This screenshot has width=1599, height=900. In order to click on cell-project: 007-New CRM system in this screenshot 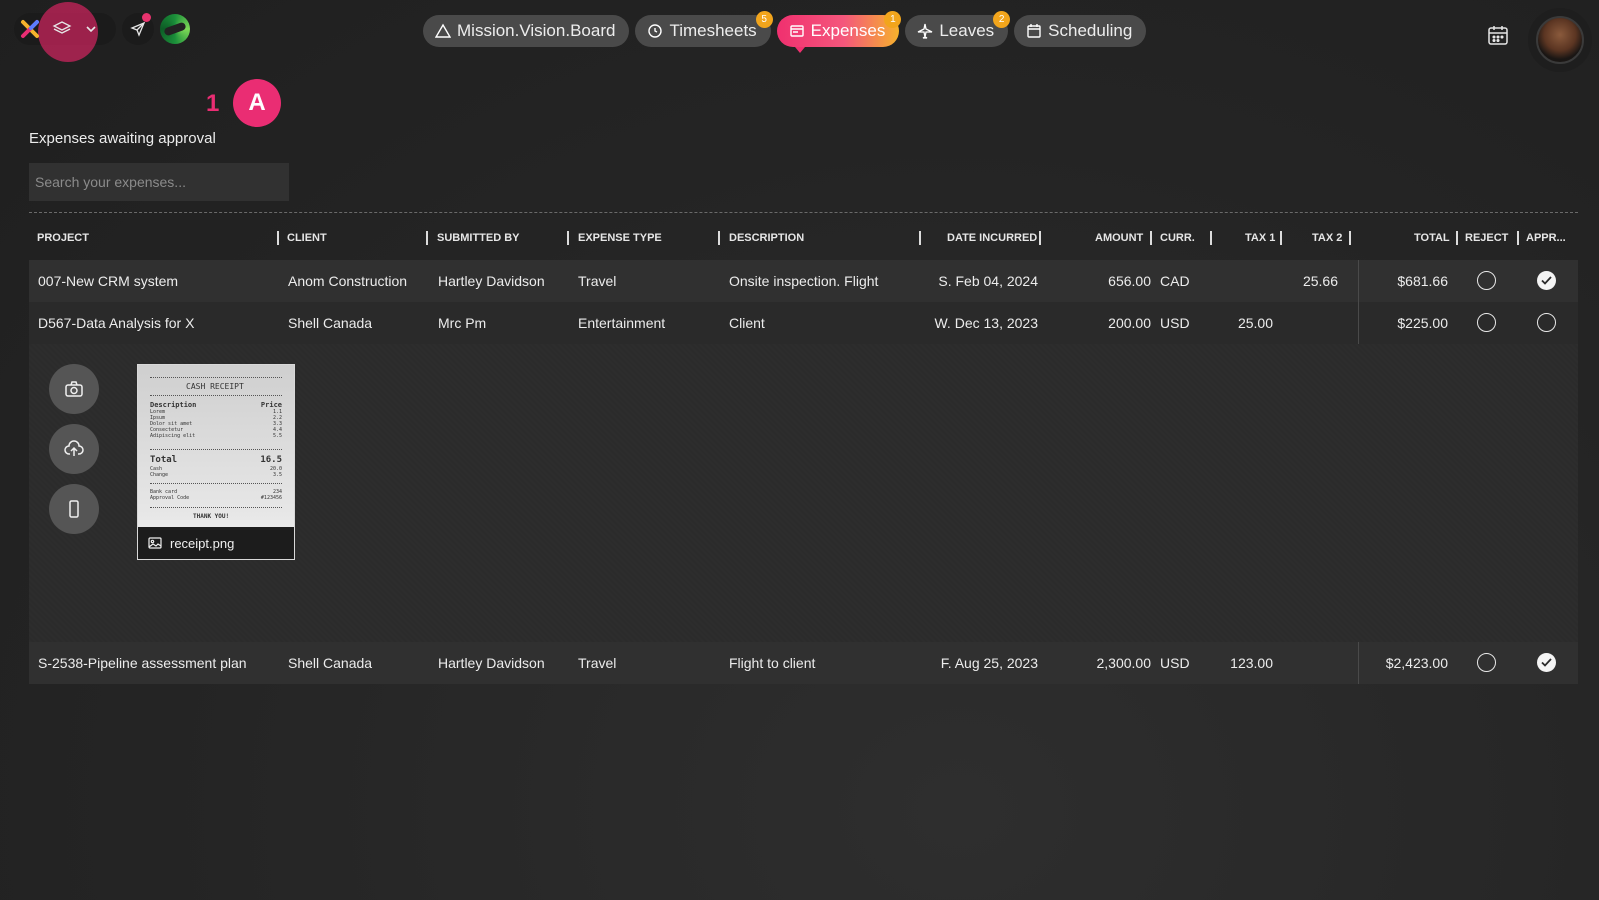, I will do `click(108, 281)`.